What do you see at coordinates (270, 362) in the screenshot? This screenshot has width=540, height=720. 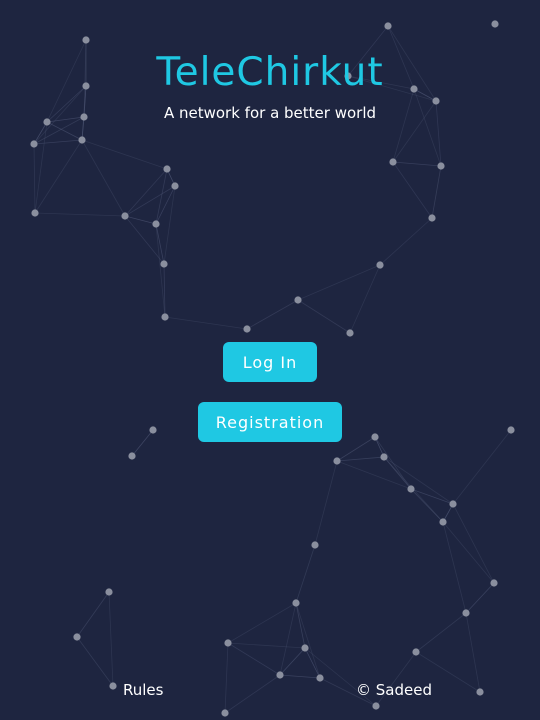 I see `login-button: Log In` at bounding box center [270, 362].